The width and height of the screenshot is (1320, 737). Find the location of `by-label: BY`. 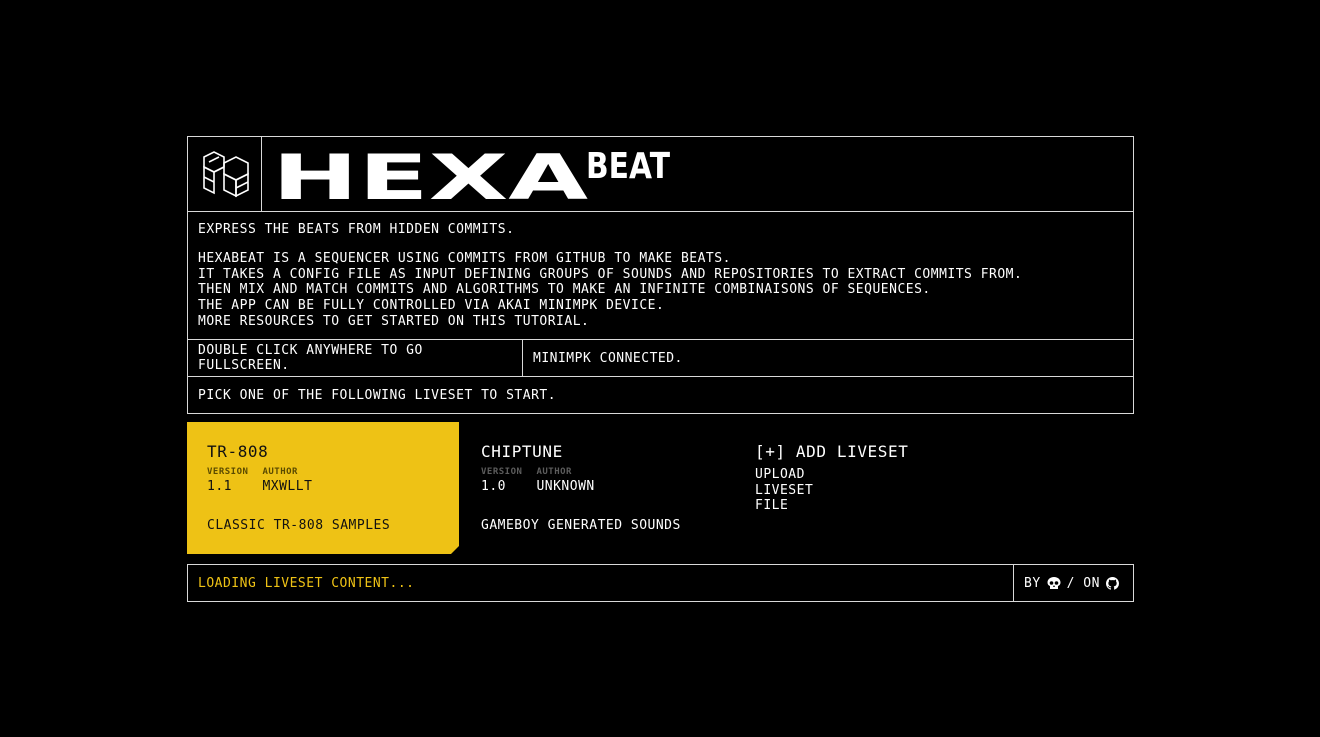

by-label: BY is located at coordinates (1032, 583).